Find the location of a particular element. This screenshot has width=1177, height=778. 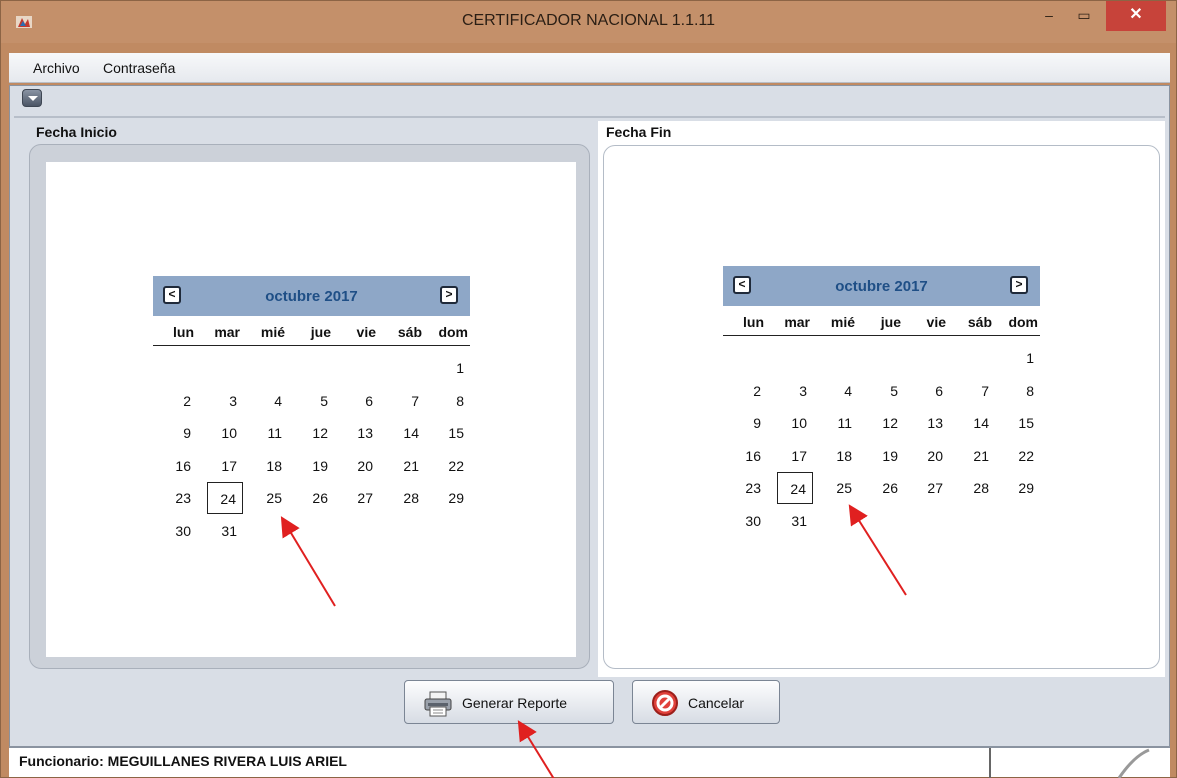

generate-report-label: Generar Reporte is located at coordinates (515, 703).